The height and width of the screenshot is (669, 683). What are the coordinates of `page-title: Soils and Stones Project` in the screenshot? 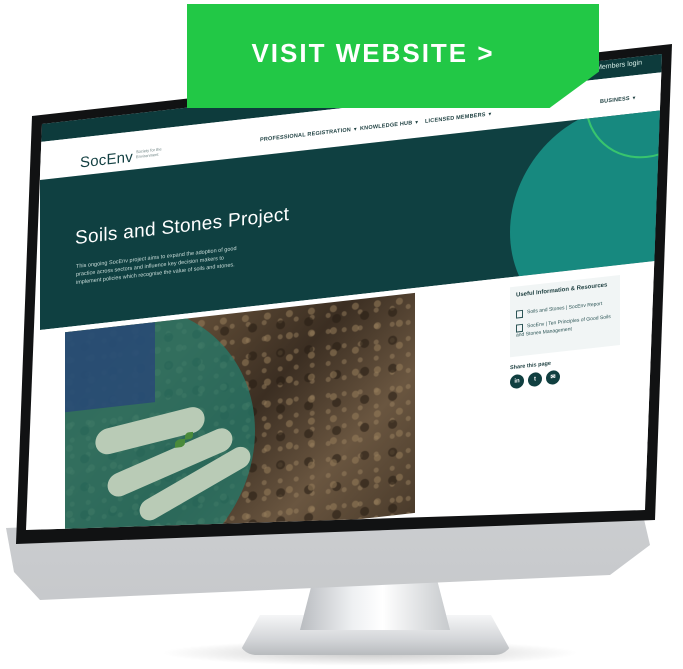 It's located at (182, 227).